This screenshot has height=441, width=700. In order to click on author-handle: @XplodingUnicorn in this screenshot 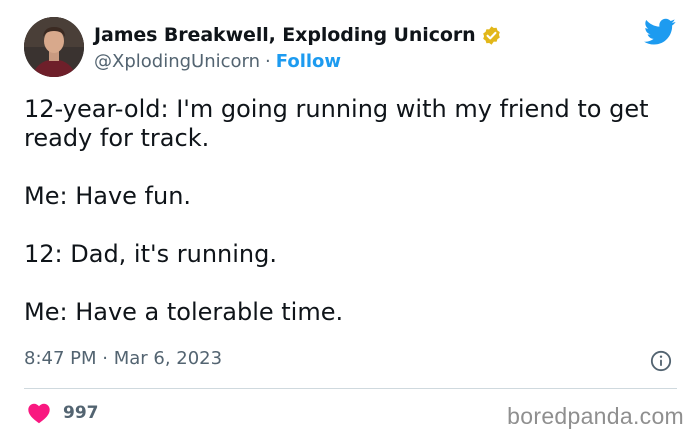, I will do `click(177, 61)`.